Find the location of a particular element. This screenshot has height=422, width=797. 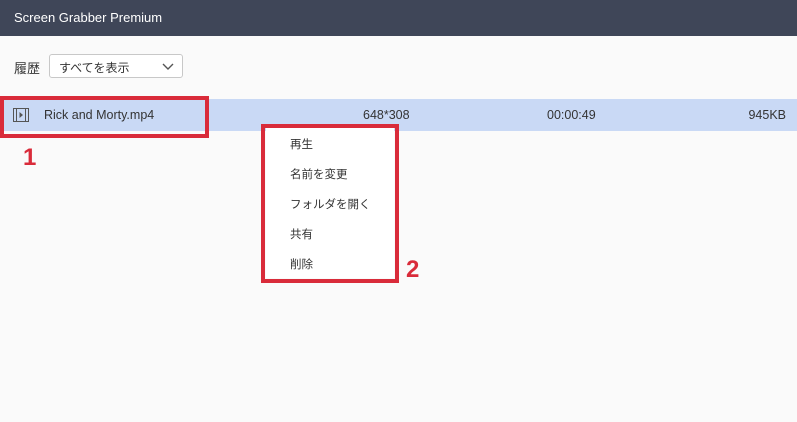

chevron-down-icon is located at coordinates (168, 66).